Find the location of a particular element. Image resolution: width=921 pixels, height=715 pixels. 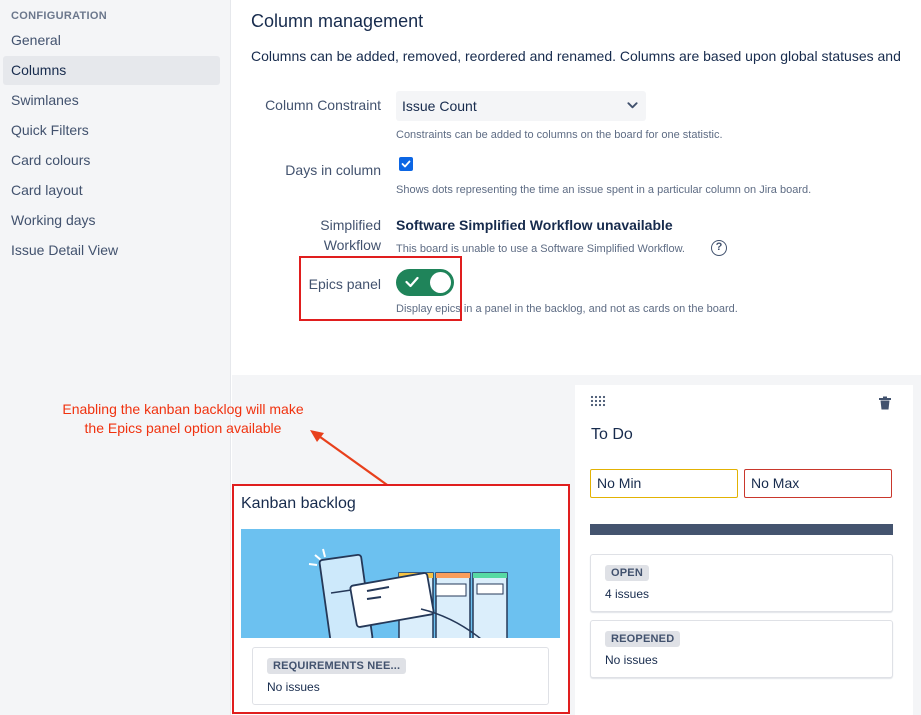

board-illustration-icon is located at coordinates (400, 593).